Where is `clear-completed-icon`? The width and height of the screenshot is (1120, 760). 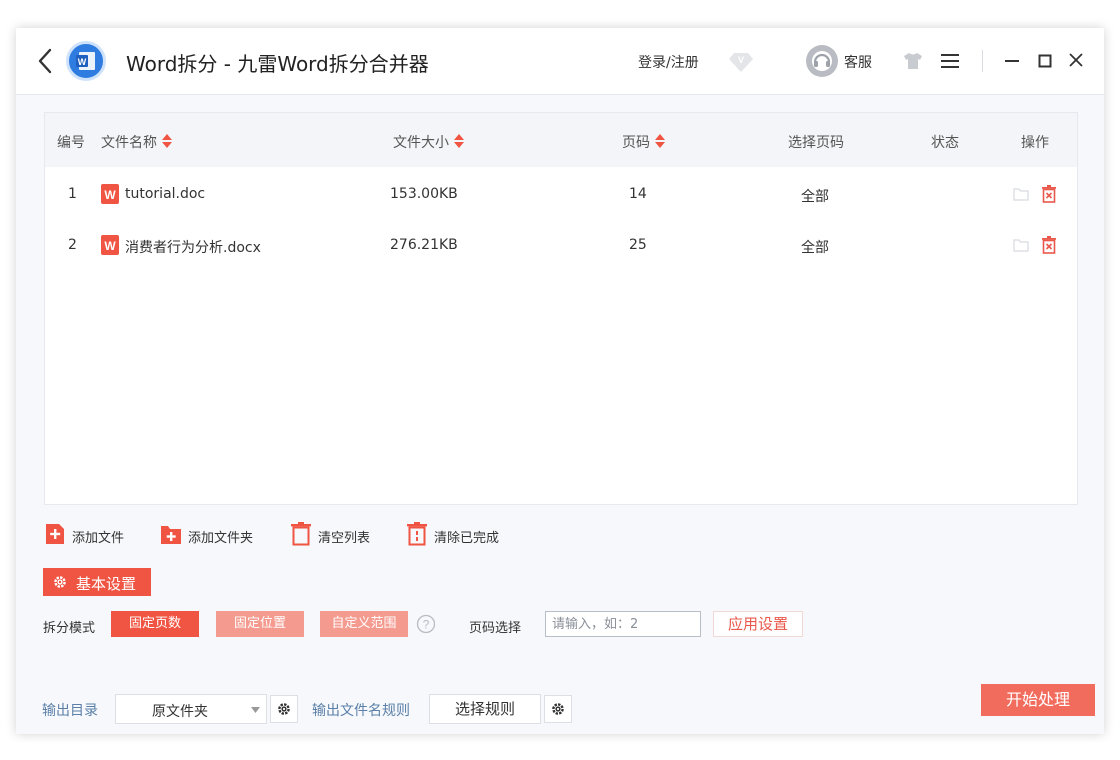 clear-completed-icon is located at coordinates (417, 534).